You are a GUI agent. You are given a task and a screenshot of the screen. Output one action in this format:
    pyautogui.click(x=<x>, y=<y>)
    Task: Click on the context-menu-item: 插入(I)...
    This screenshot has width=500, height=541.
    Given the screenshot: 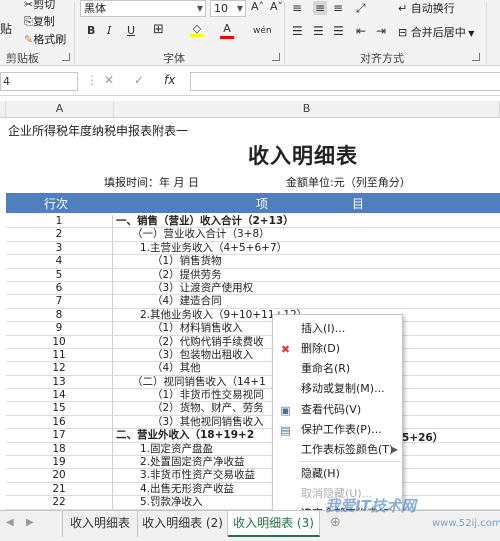 What is the action you would take?
    pyautogui.click(x=338, y=329)
    